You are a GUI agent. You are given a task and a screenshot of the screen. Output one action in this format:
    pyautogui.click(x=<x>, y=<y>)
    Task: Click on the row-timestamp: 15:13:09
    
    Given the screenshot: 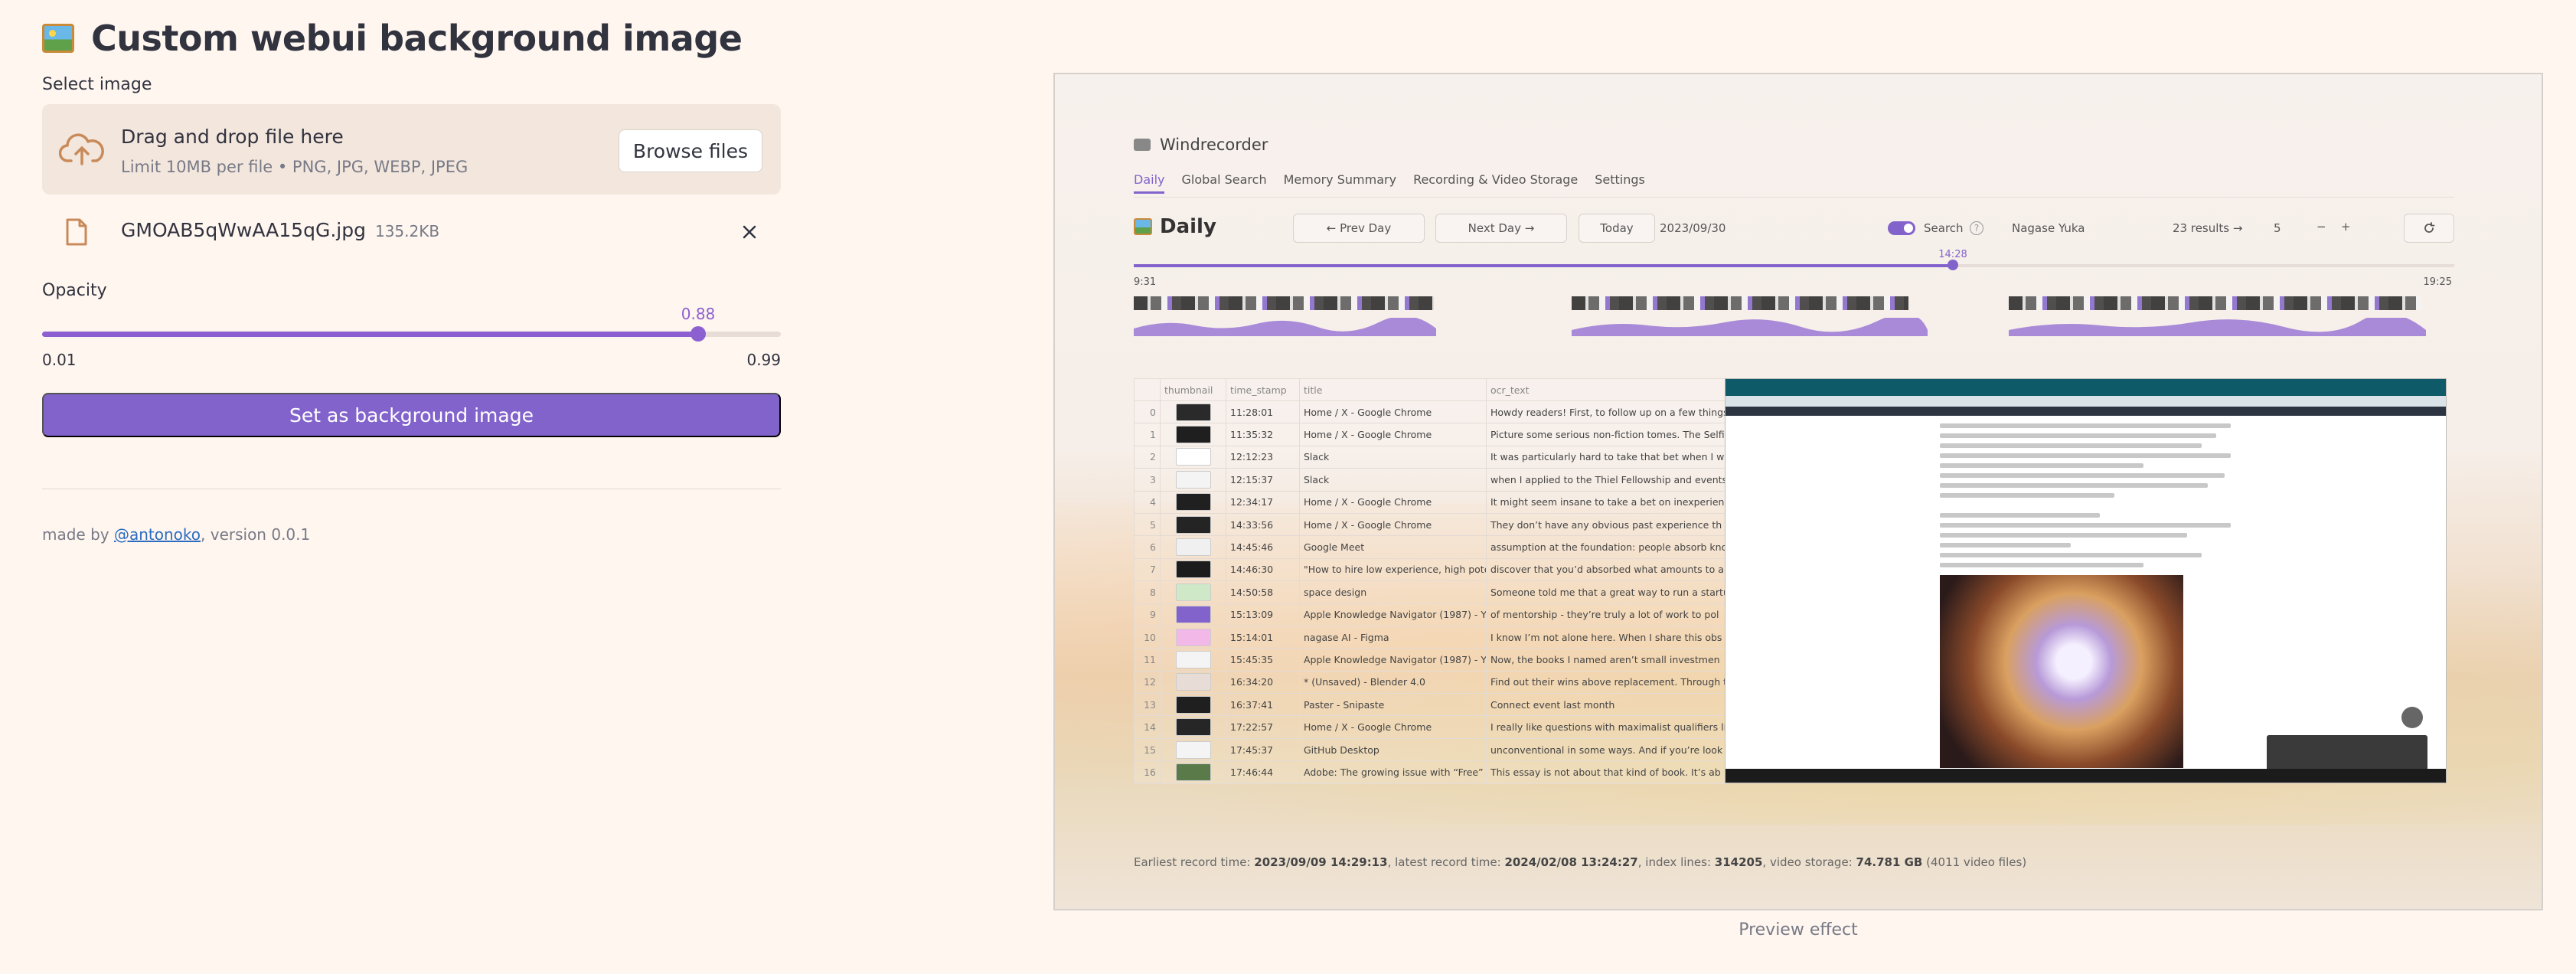 What is the action you would take?
    pyautogui.click(x=1263, y=614)
    